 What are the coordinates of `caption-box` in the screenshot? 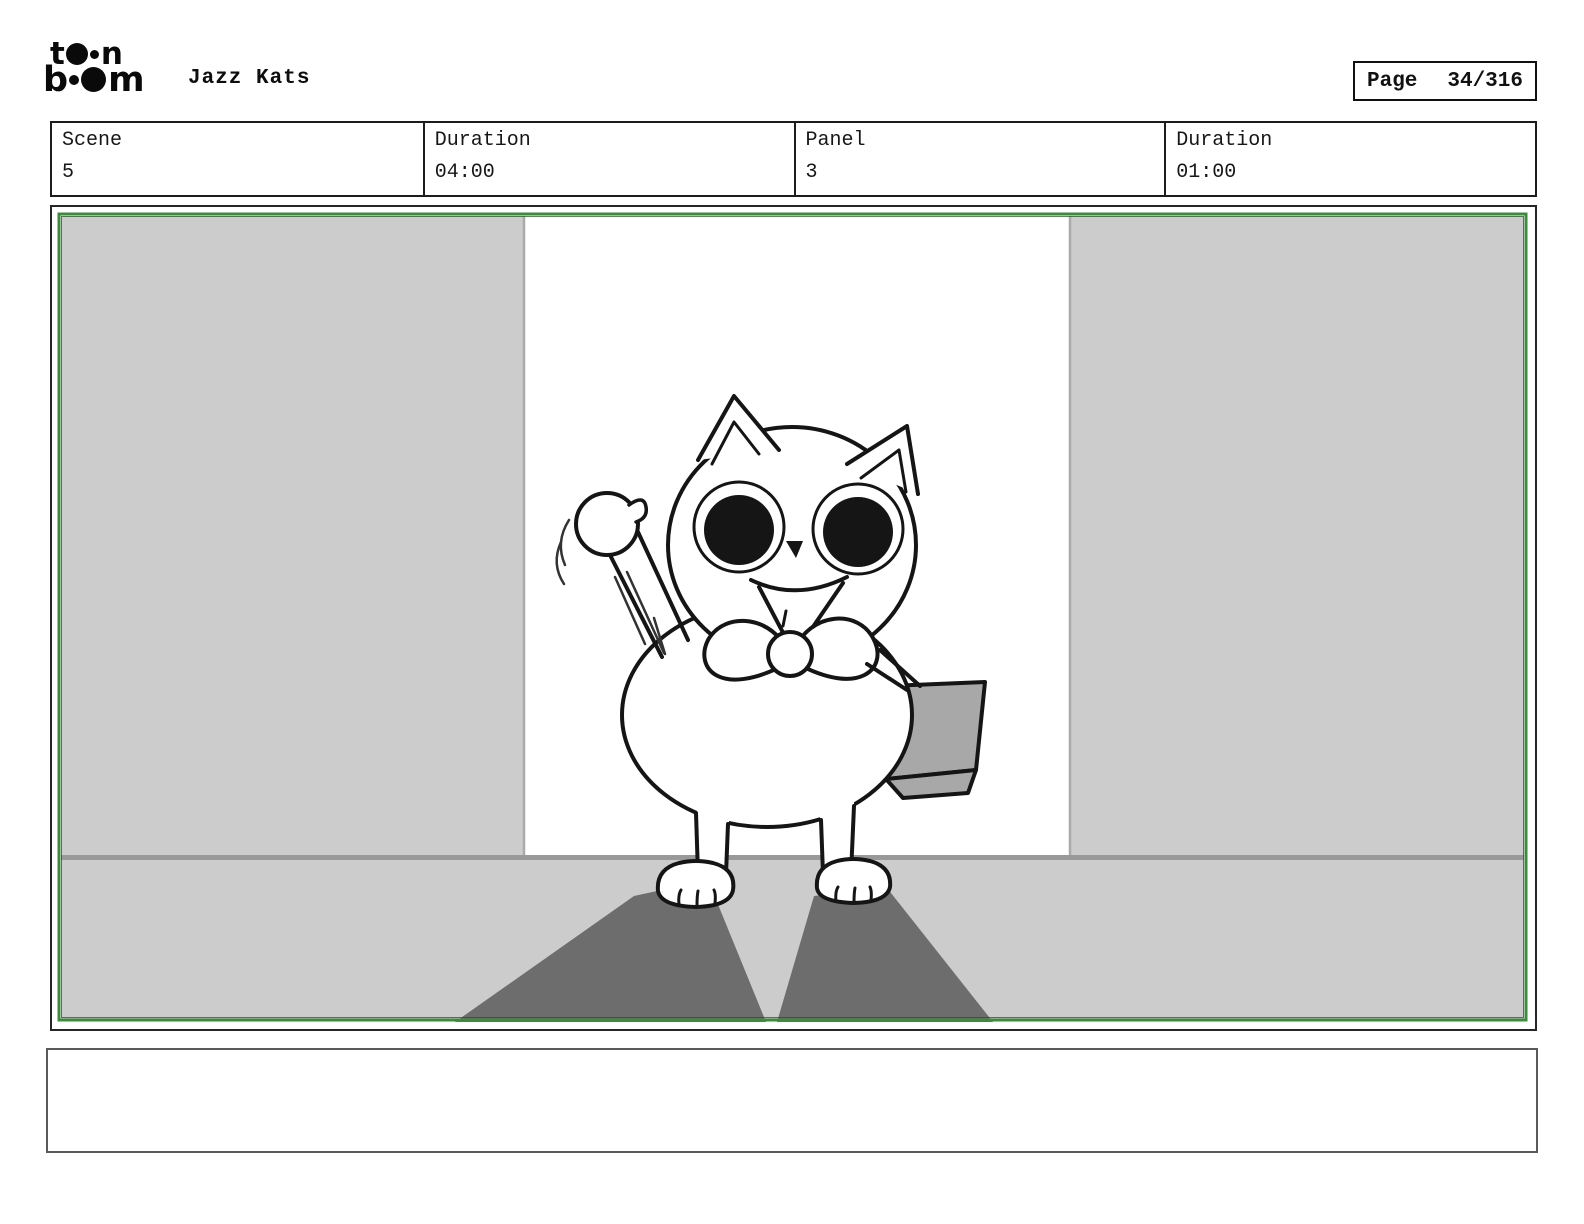 It's located at (792, 1100).